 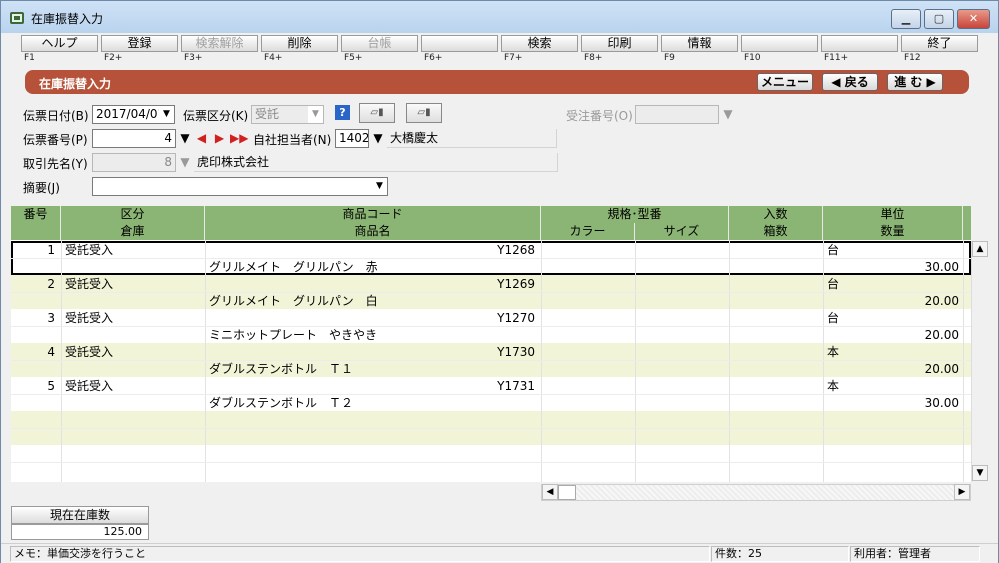 What do you see at coordinates (56, 116) in the screenshot?
I see `slip-date-label: 伝票日付(B)` at bounding box center [56, 116].